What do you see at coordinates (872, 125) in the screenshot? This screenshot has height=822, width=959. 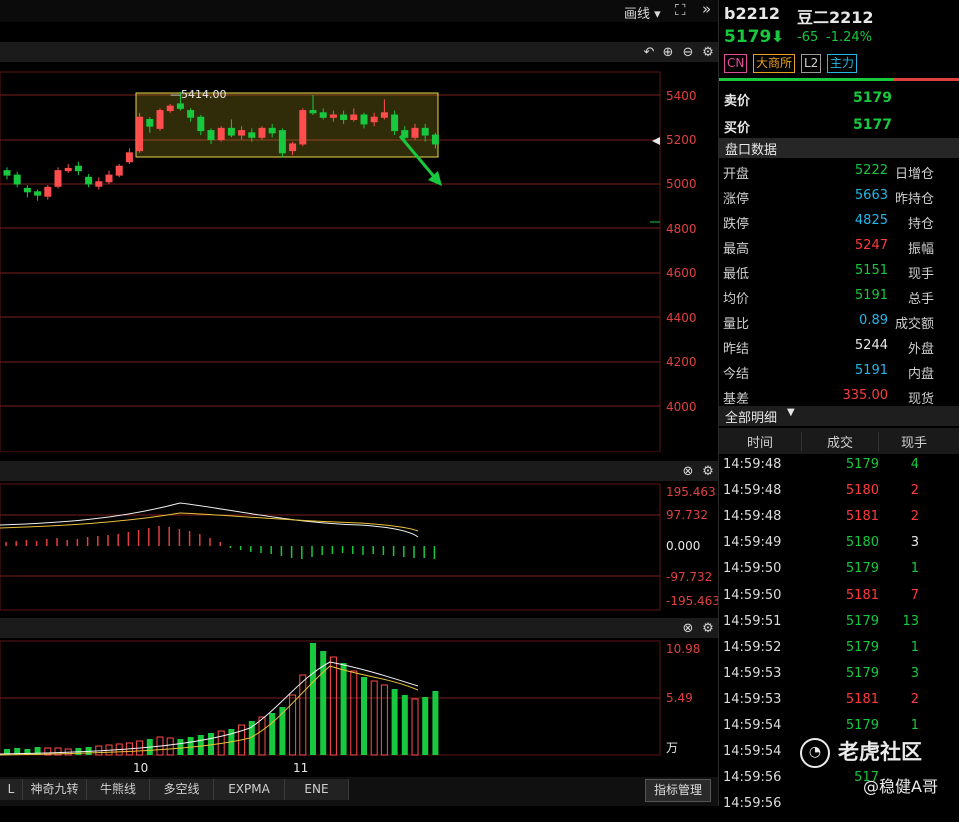 I see `bid-price: 5177` at bounding box center [872, 125].